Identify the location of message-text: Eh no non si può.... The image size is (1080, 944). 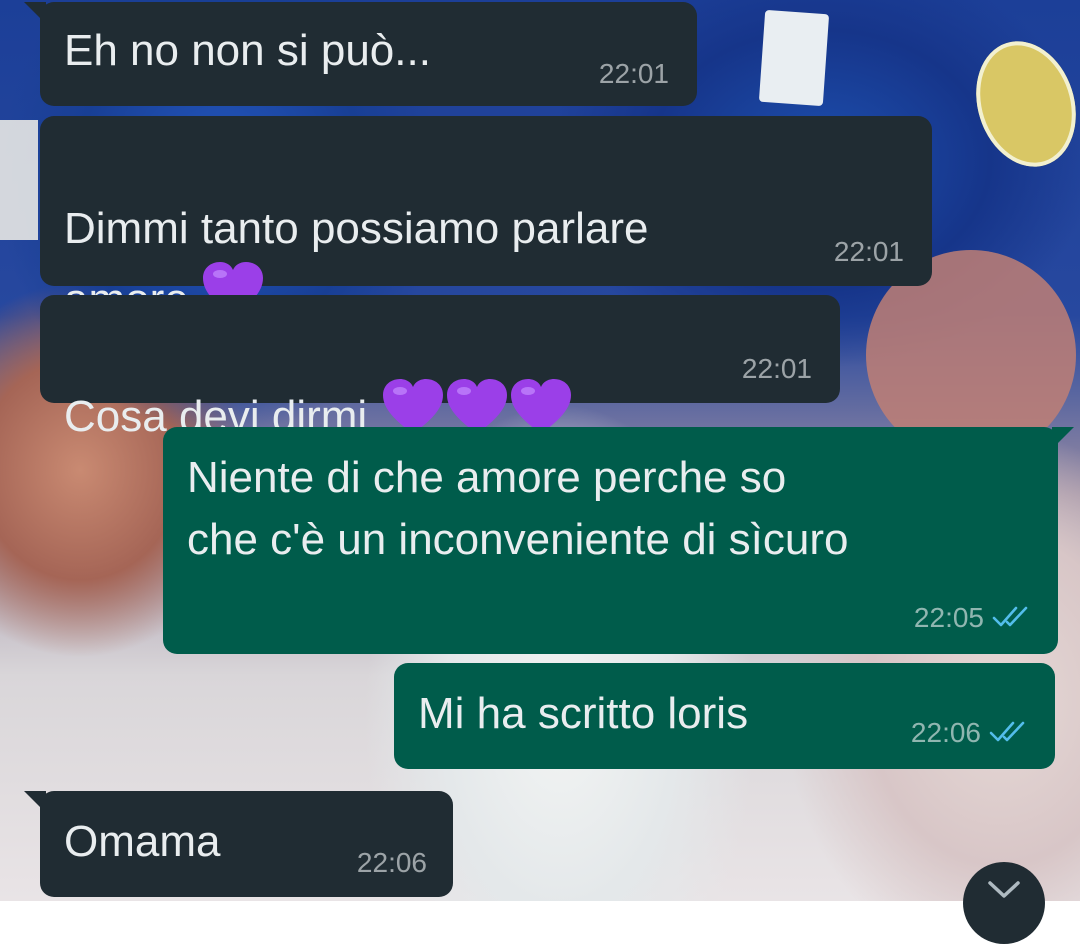
(247, 50).